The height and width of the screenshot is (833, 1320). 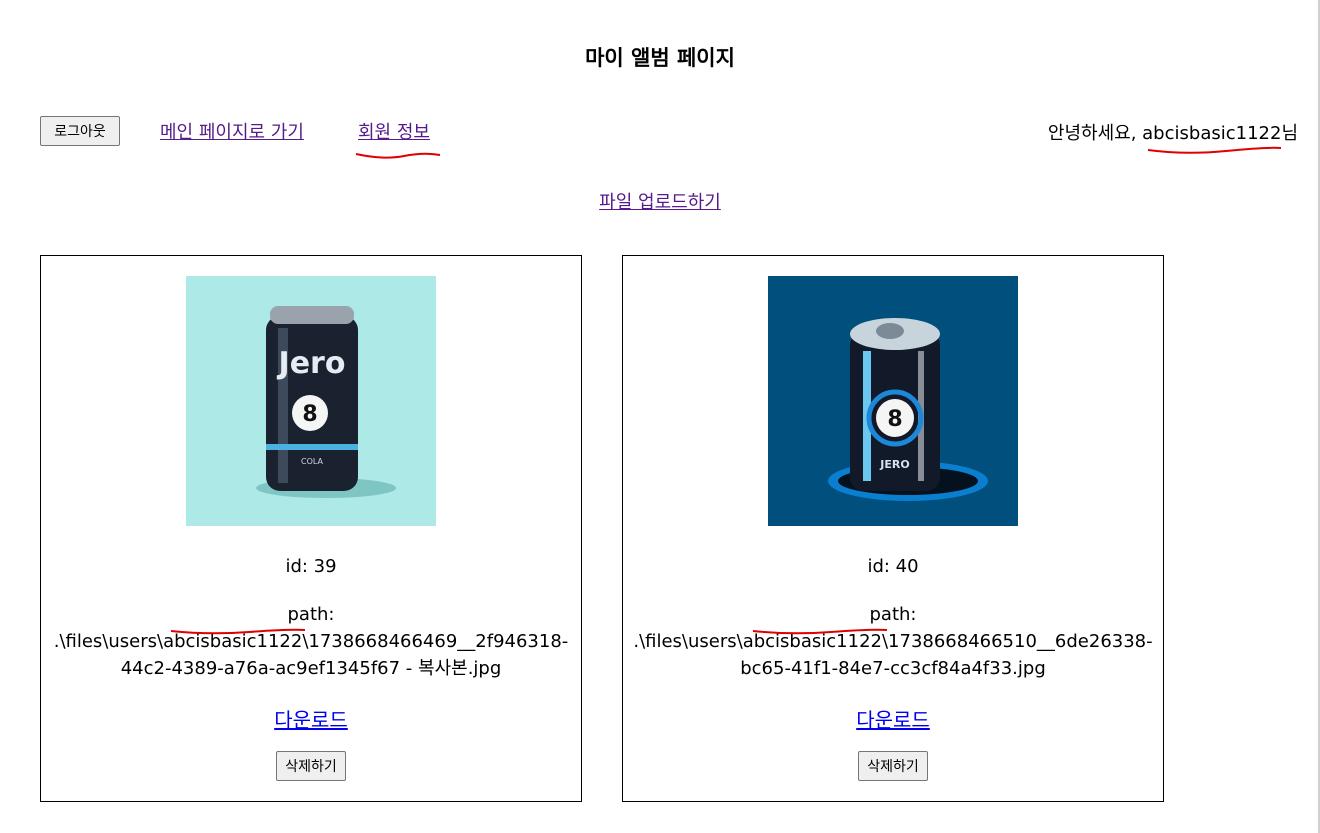 What do you see at coordinates (890, 331) in the screenshot?
I see `can-tab` at bounding box center [890, 331].